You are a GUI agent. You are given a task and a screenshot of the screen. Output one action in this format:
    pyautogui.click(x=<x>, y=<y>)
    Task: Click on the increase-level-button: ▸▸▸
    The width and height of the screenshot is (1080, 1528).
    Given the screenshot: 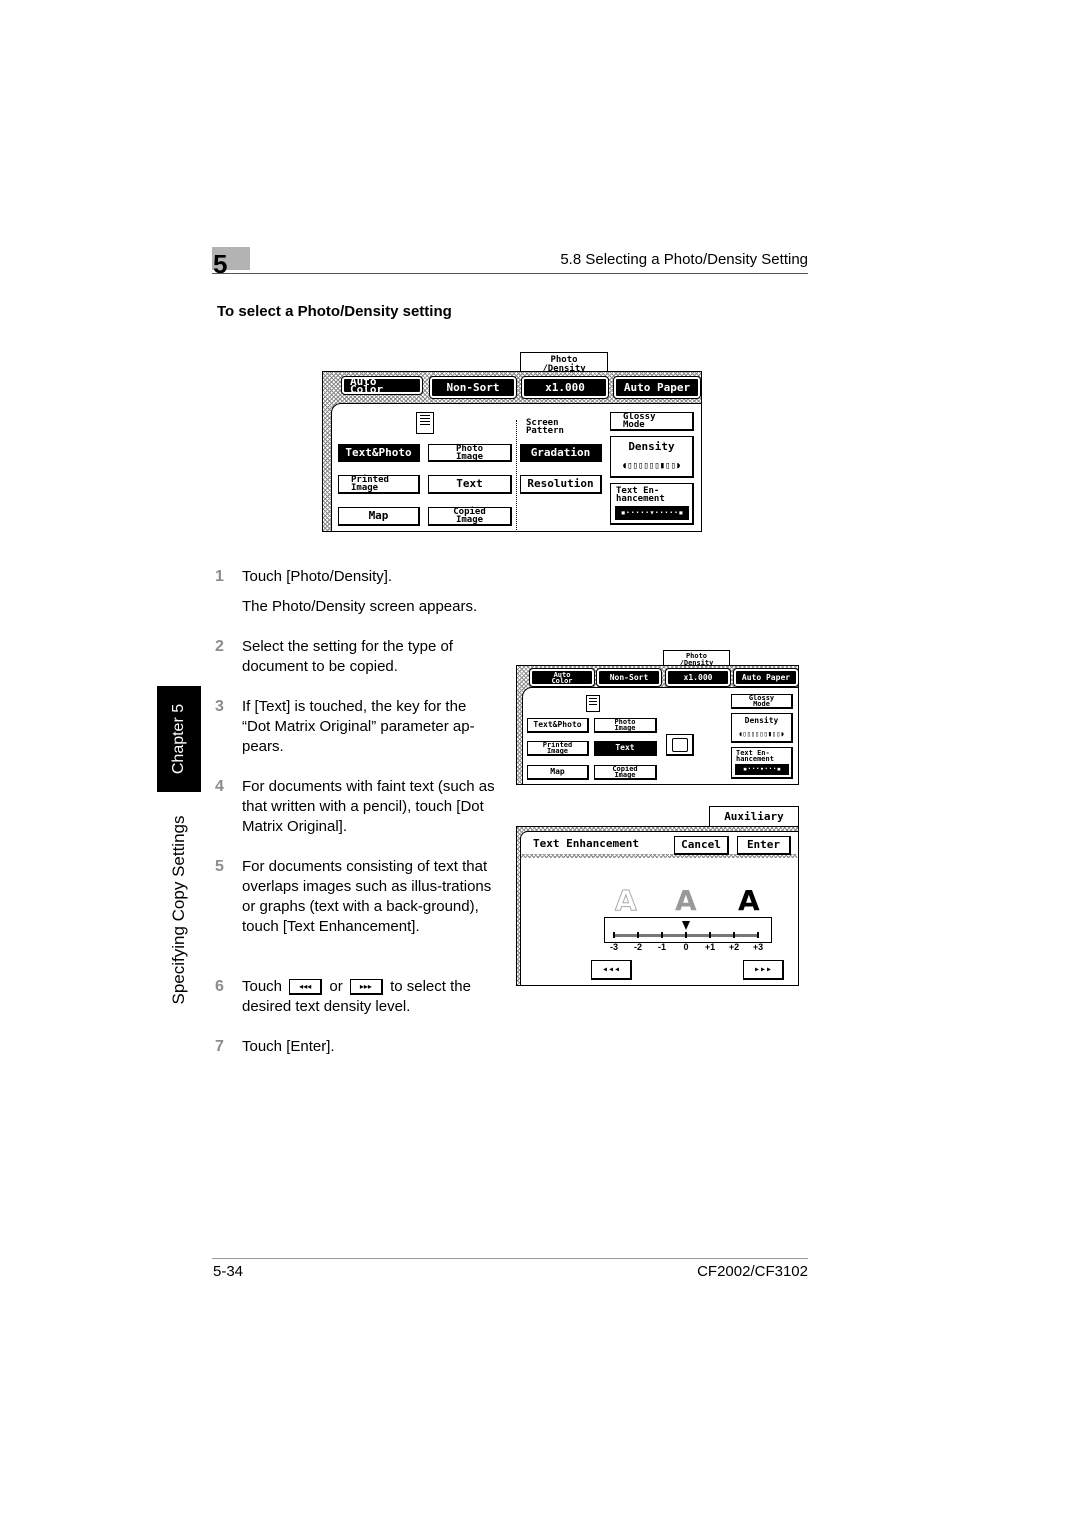 What is the action you would take?
    pyautogui.click(x=763, y=970)
    